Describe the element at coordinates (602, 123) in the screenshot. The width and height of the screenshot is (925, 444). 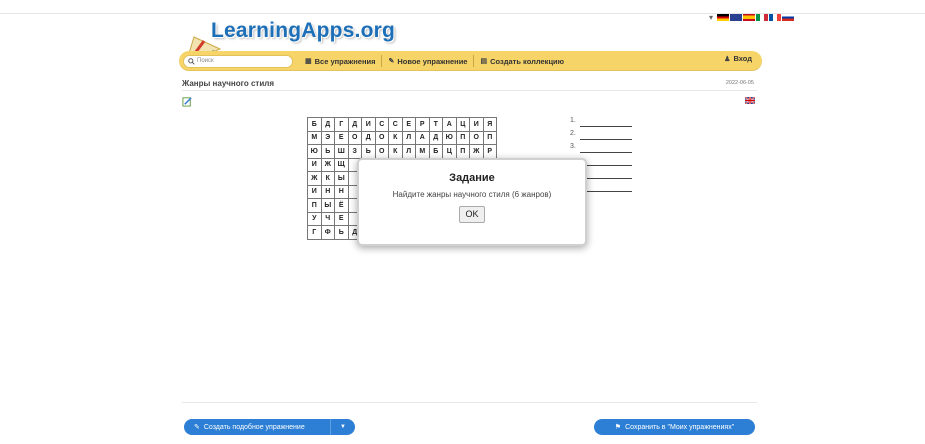
I see `answer-slot: 1.` at that location.